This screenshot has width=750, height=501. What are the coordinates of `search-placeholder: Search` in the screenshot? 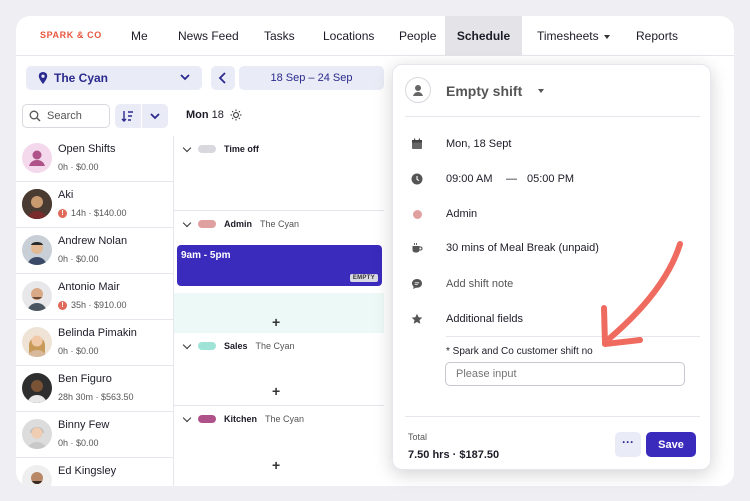 It's located at (64, 116).